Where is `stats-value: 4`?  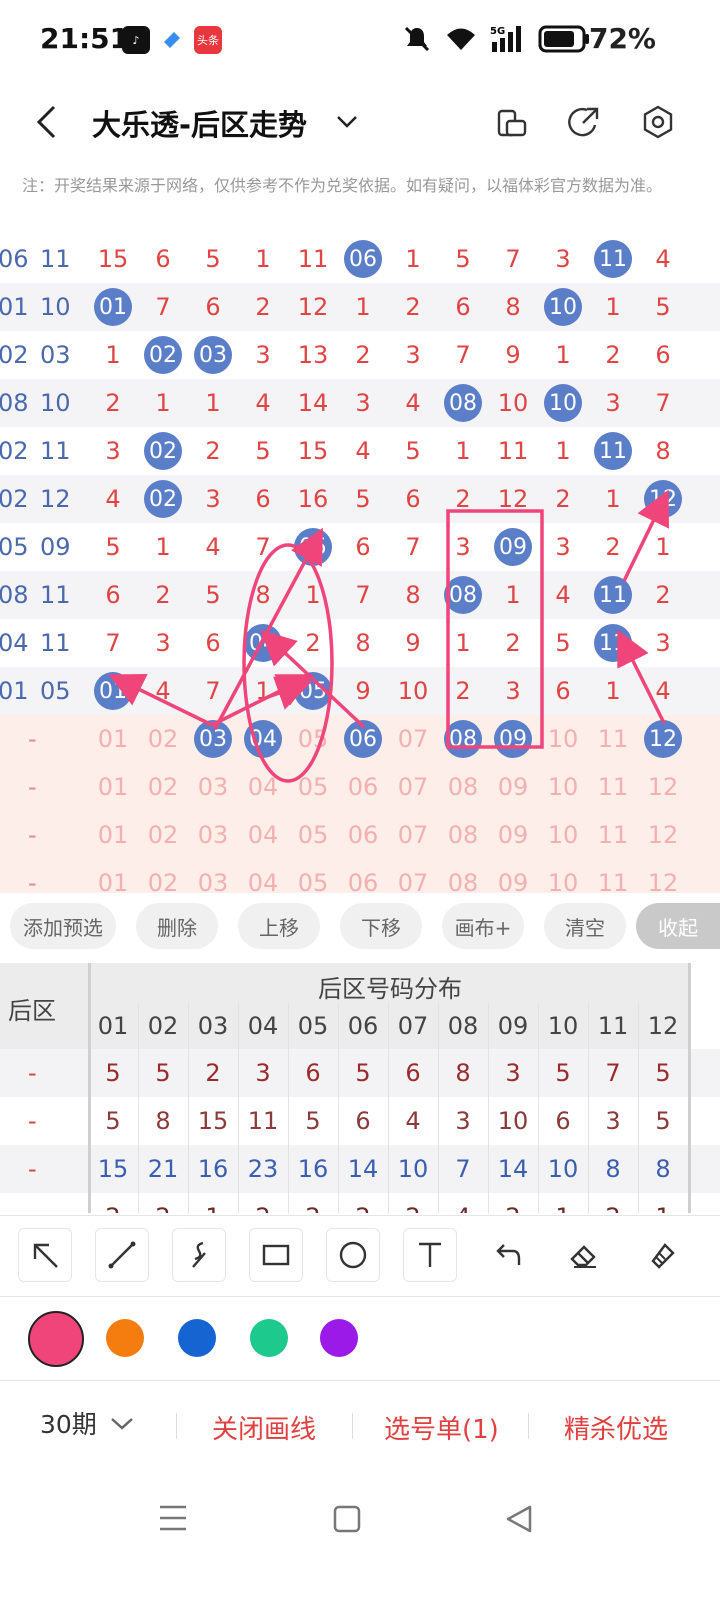
stats-value: 4 is located at coordinates (413, 1121).